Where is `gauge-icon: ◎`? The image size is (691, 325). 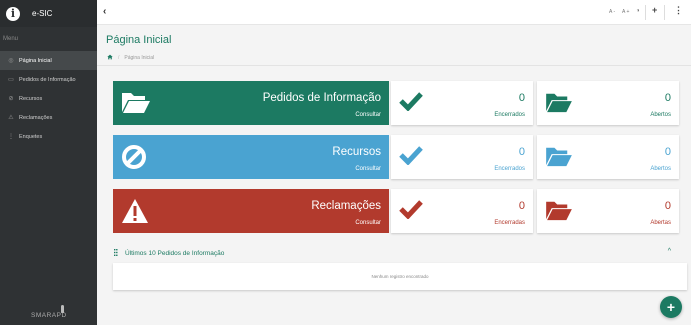
gauge-icon: ◎ is located at coordinates (11, 61).